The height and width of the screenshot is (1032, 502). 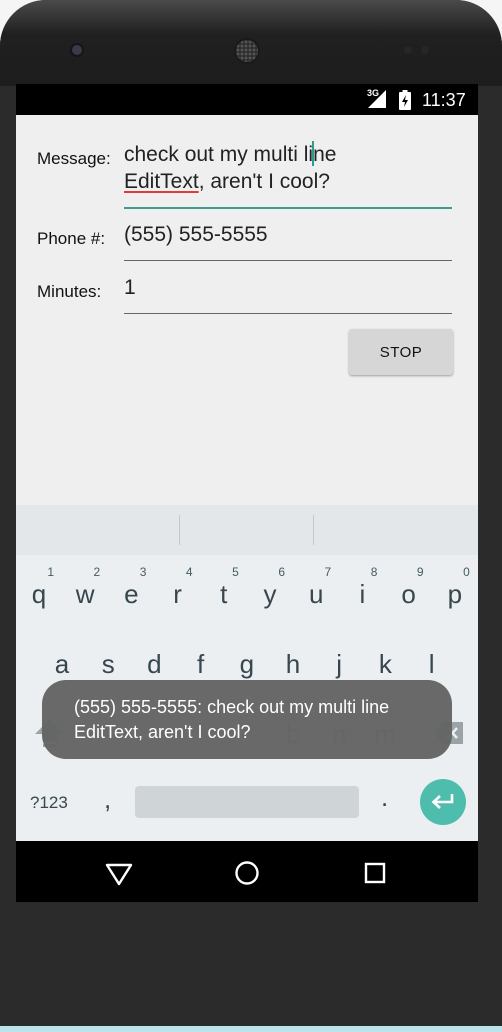 I want to click on key-w: 2w, so click(x=85, y=590).